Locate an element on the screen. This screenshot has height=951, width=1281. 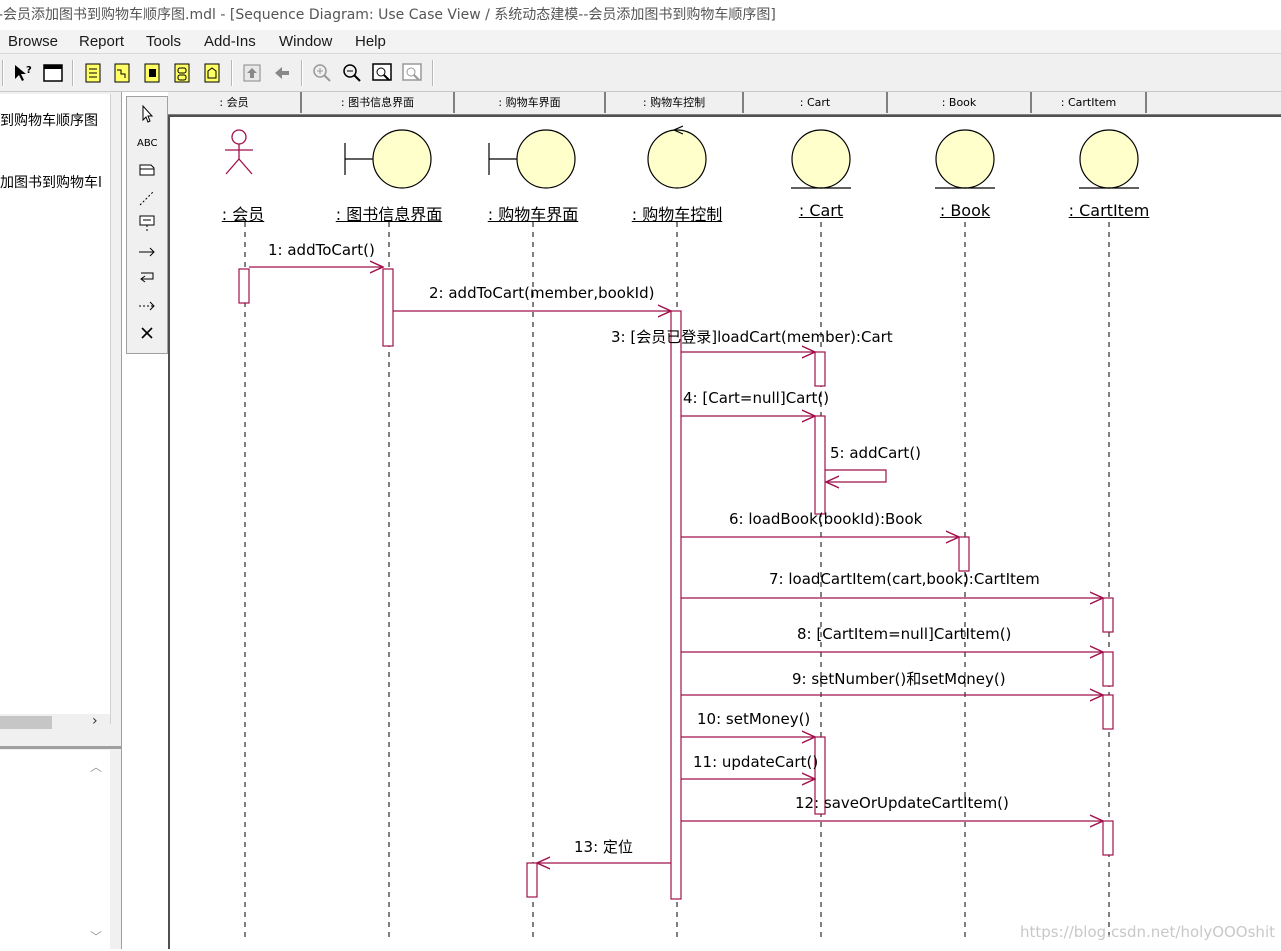
message-label-5: 5: addCart() is located at coordinates (875, 453).